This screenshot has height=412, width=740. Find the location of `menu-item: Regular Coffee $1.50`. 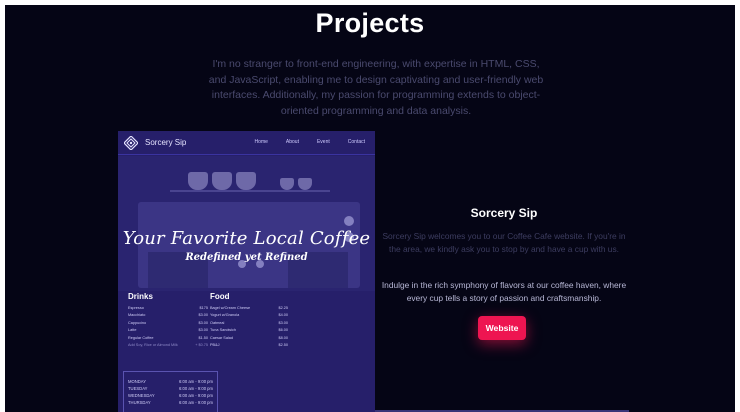

menu-item: Regular Coffee $1.50 is located at coordinates (168, 337).